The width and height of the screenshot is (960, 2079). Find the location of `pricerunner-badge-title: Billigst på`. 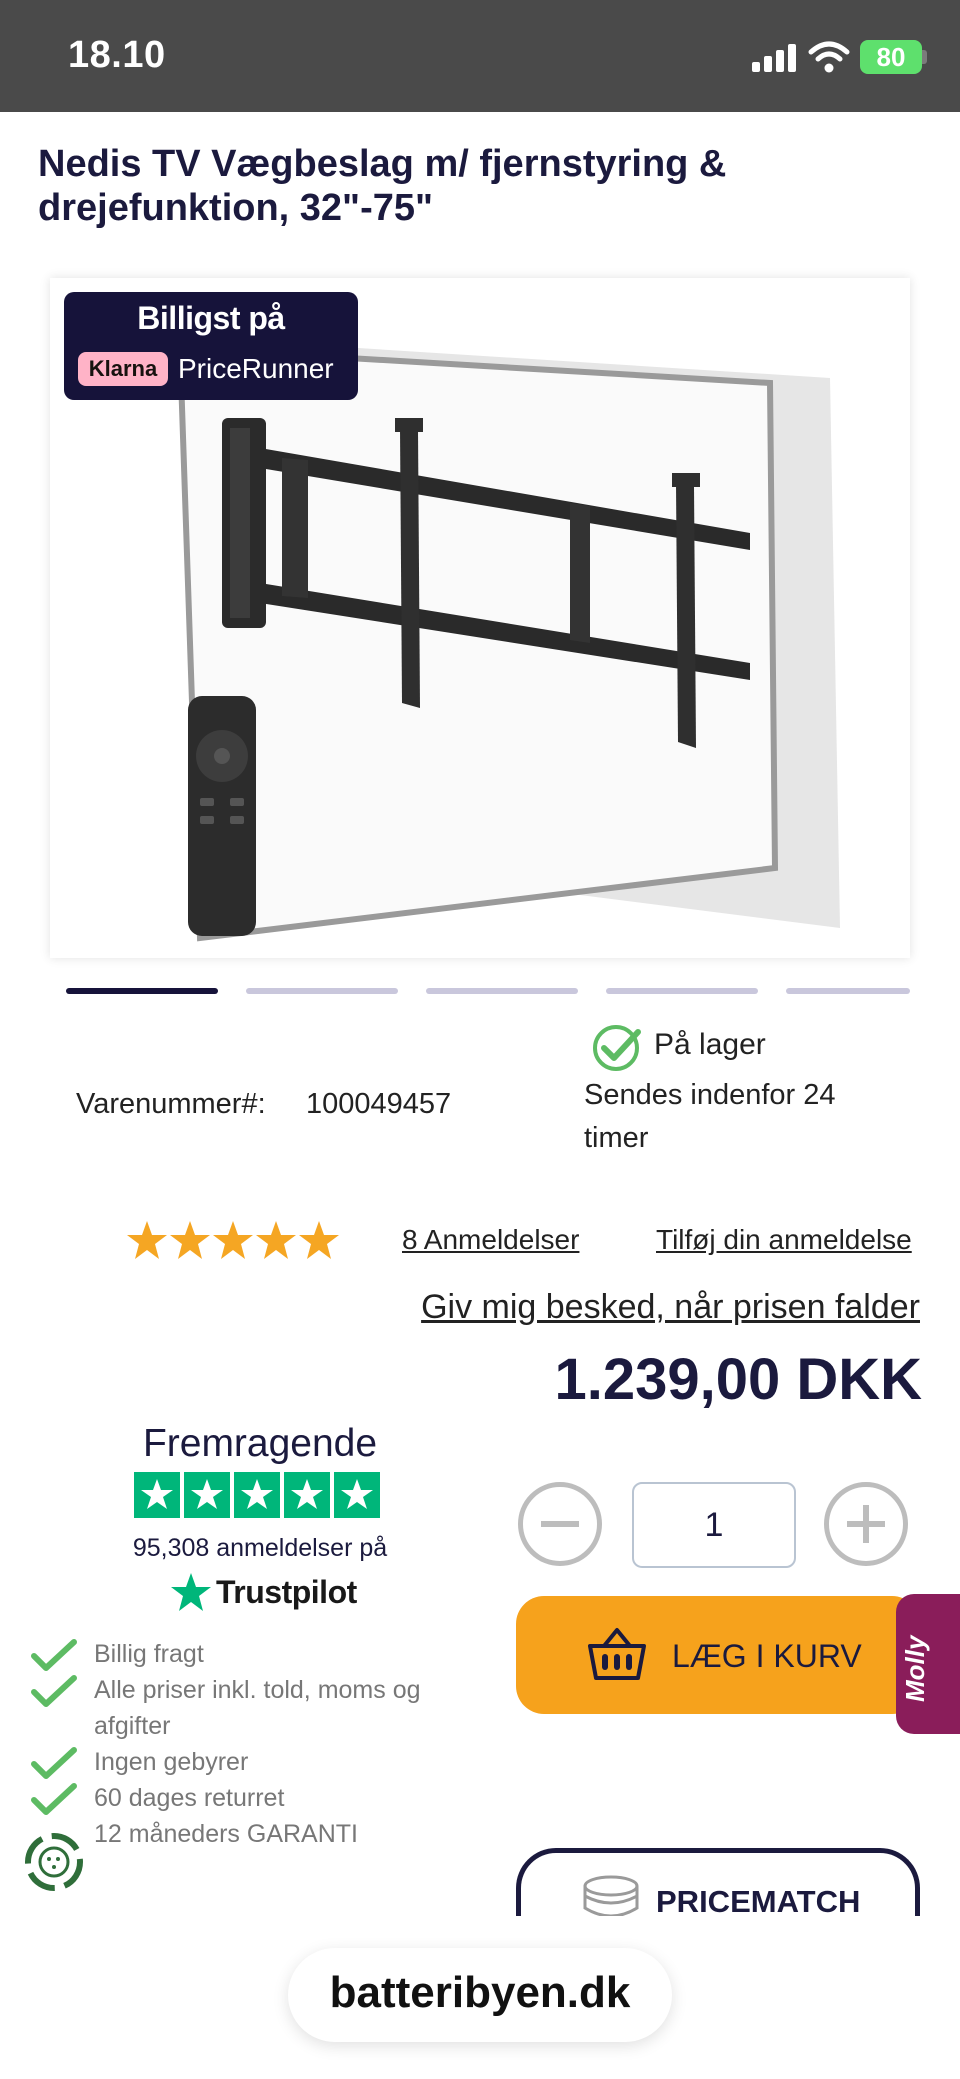

pricerunner-badge-title: Billigst på is located at coordinates (211, 318).